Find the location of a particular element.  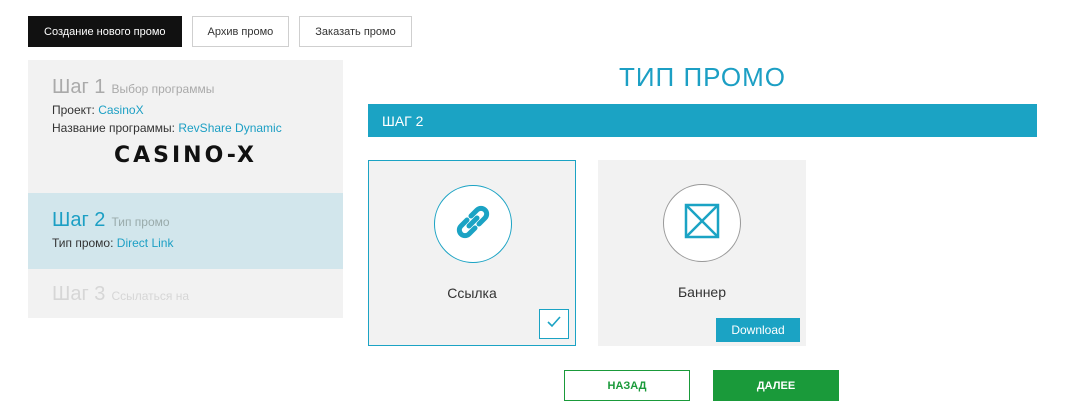

check-icon is located at coordinates (554, 324).